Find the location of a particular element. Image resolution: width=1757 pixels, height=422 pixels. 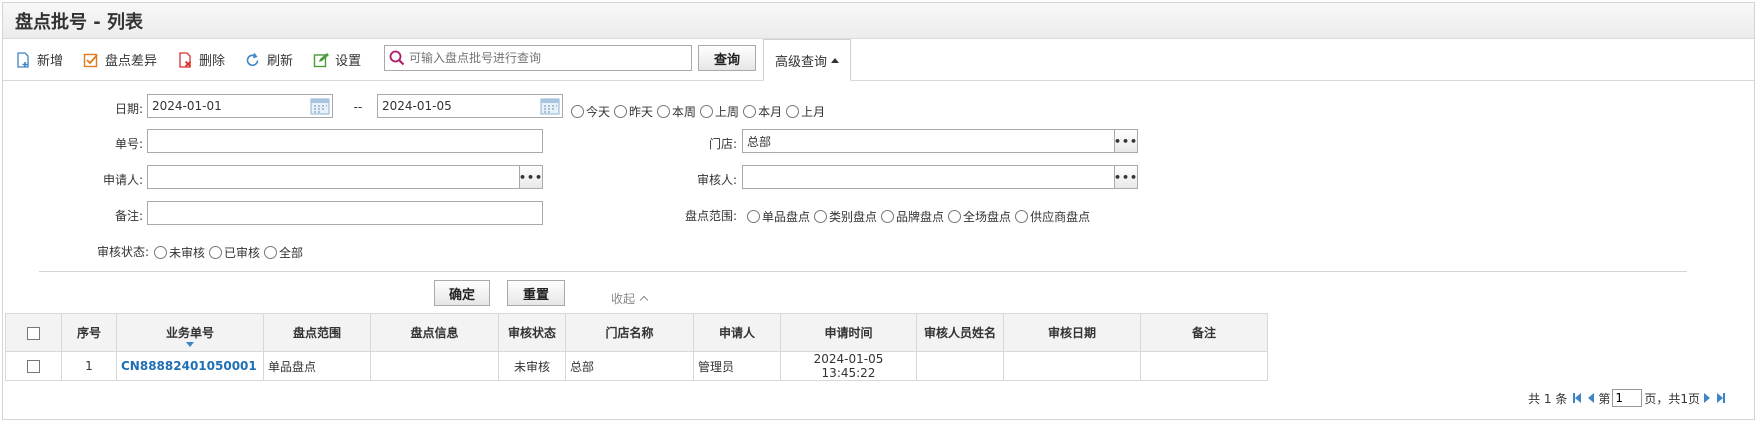

inventory-diff-button: 盘点差异 is located at coordinates (120, 59).